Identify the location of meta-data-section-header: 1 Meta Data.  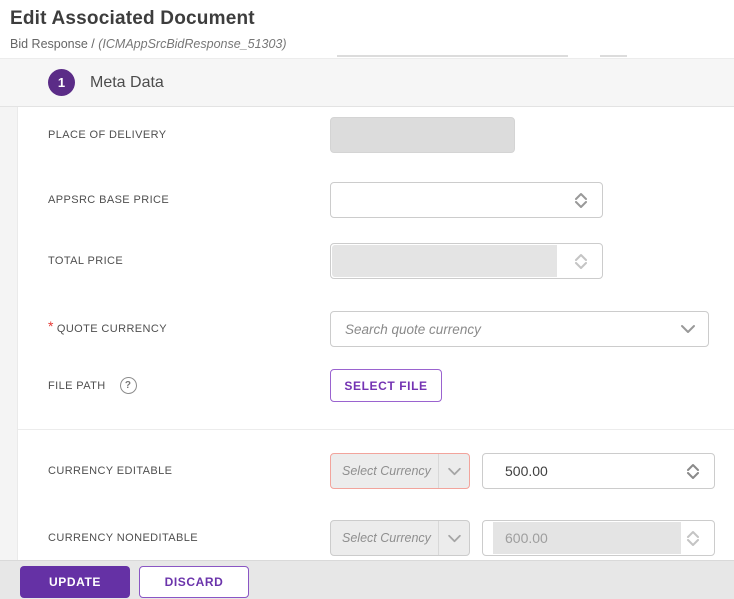
(367, 82).